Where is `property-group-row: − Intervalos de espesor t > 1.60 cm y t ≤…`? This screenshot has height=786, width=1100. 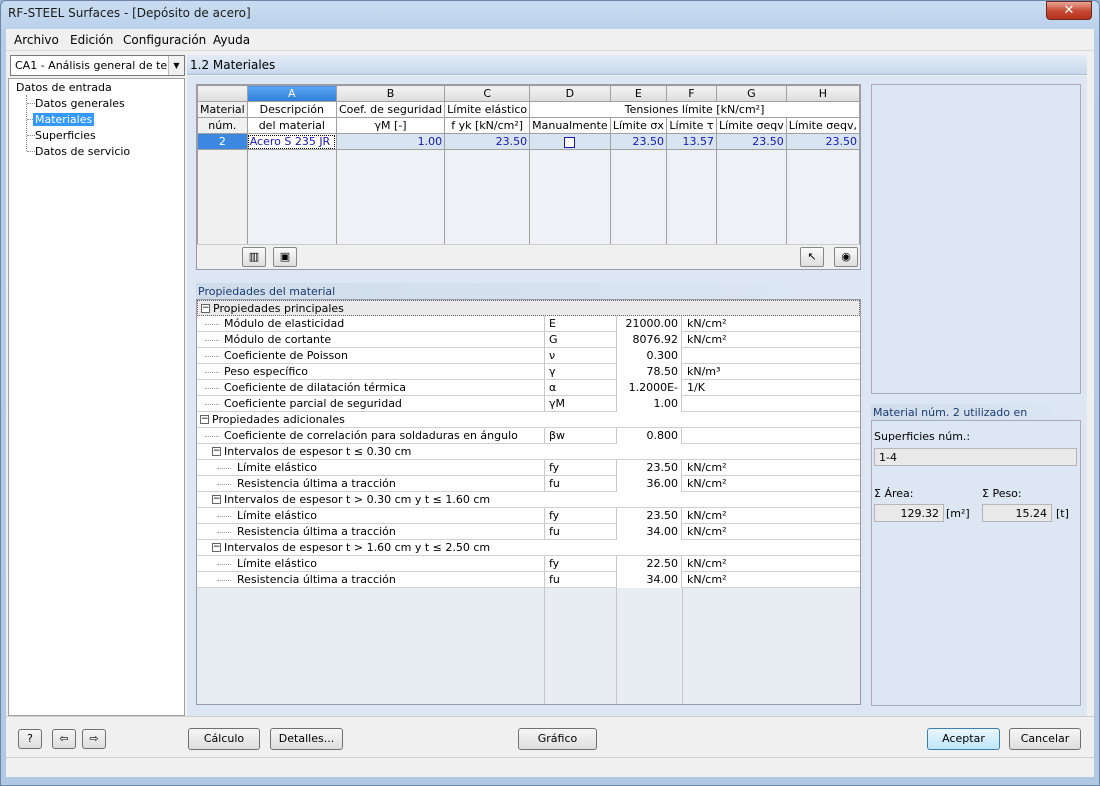
property-group-row: − Intervalos de espesor t > 1.60 cm y t ≤… is located at coordinates (528, 548).